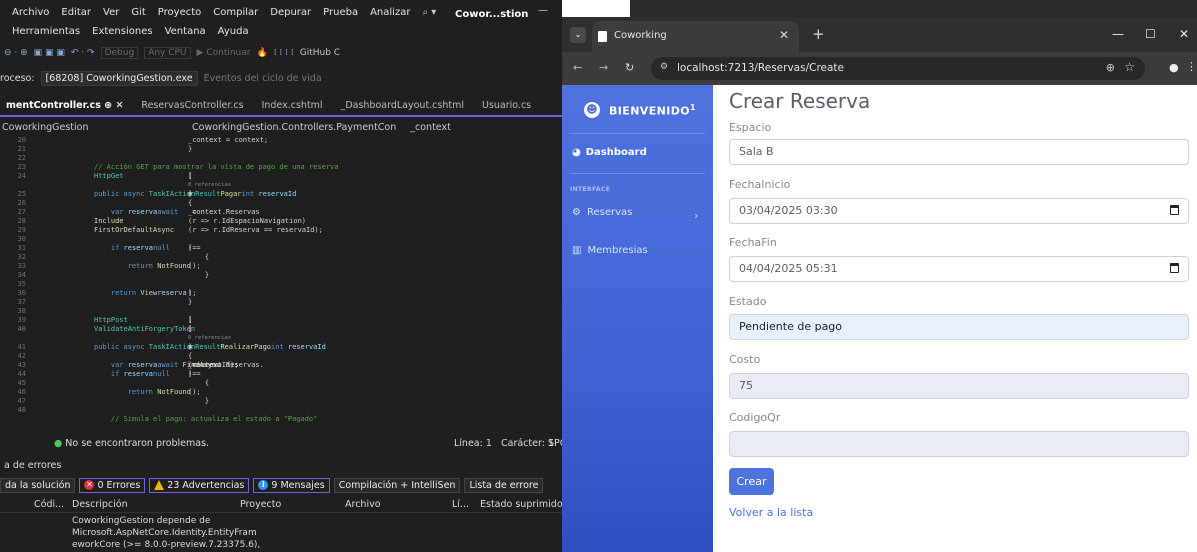 This screenshot has height=552, width=1197. What do you see at coordinates (1174, 67) in the screenshot?
I see `profile-icon: ●` at bounding box center [1174, 67].